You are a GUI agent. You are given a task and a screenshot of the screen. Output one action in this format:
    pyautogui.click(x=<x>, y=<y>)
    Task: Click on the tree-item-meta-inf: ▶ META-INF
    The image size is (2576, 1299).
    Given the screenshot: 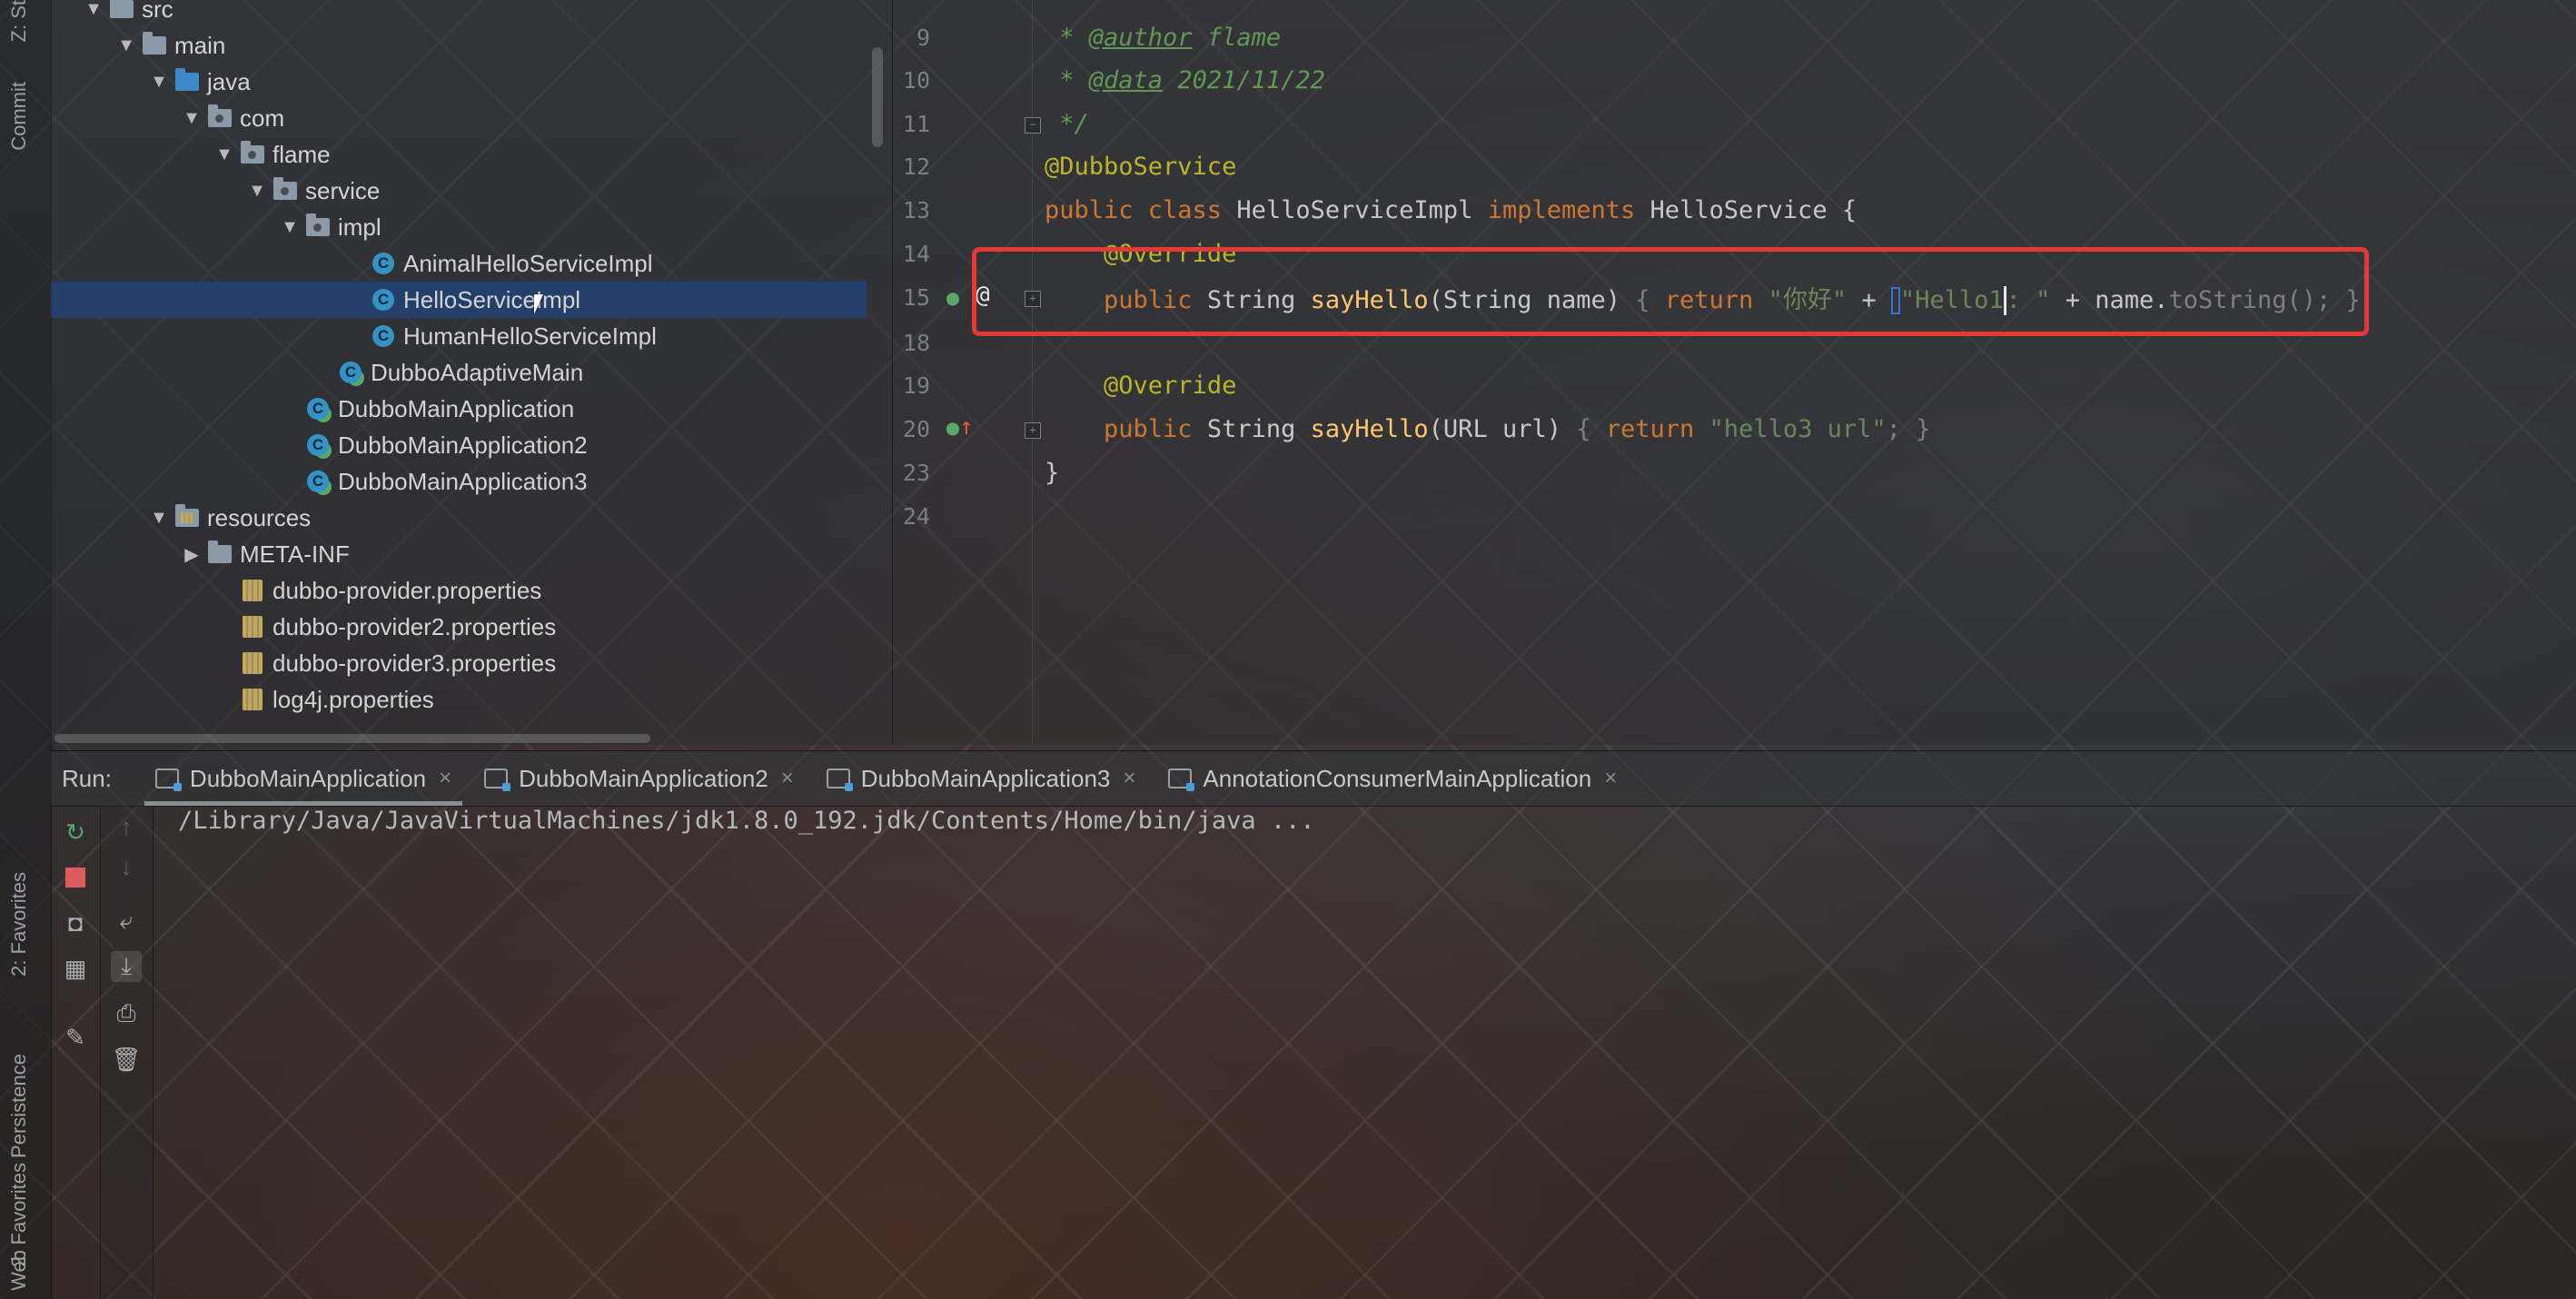 What is the action you would take?
    pyautogui.click(x=459, y=554)
    